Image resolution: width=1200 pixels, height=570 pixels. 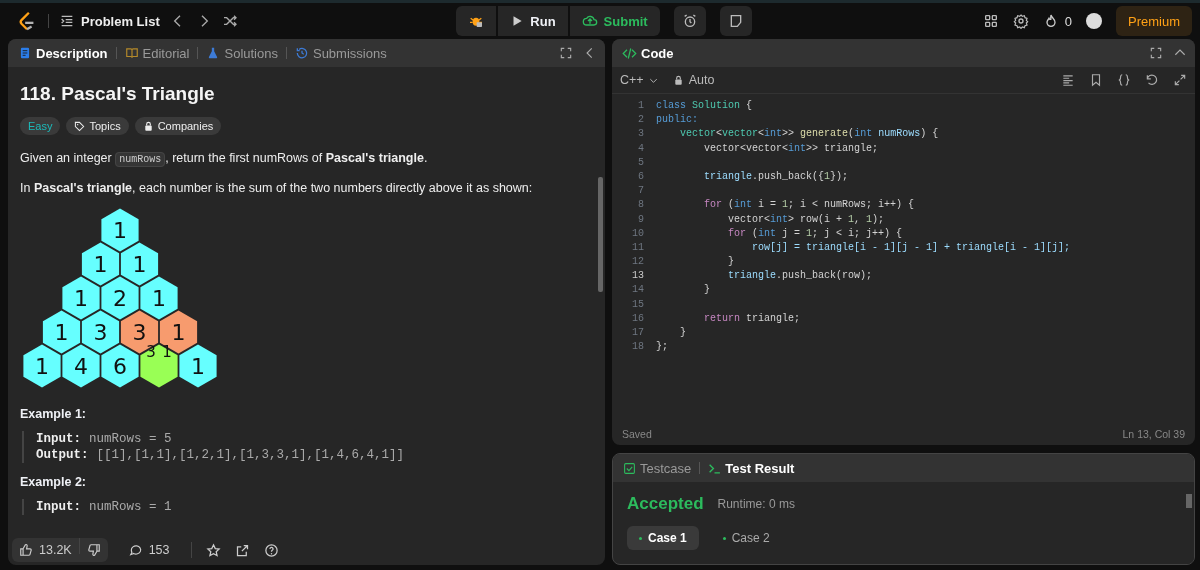 What do you see at coordinates (178, 126) in the screenshot?
I see `companies-button: Companies` at bounding box center [178, 126].